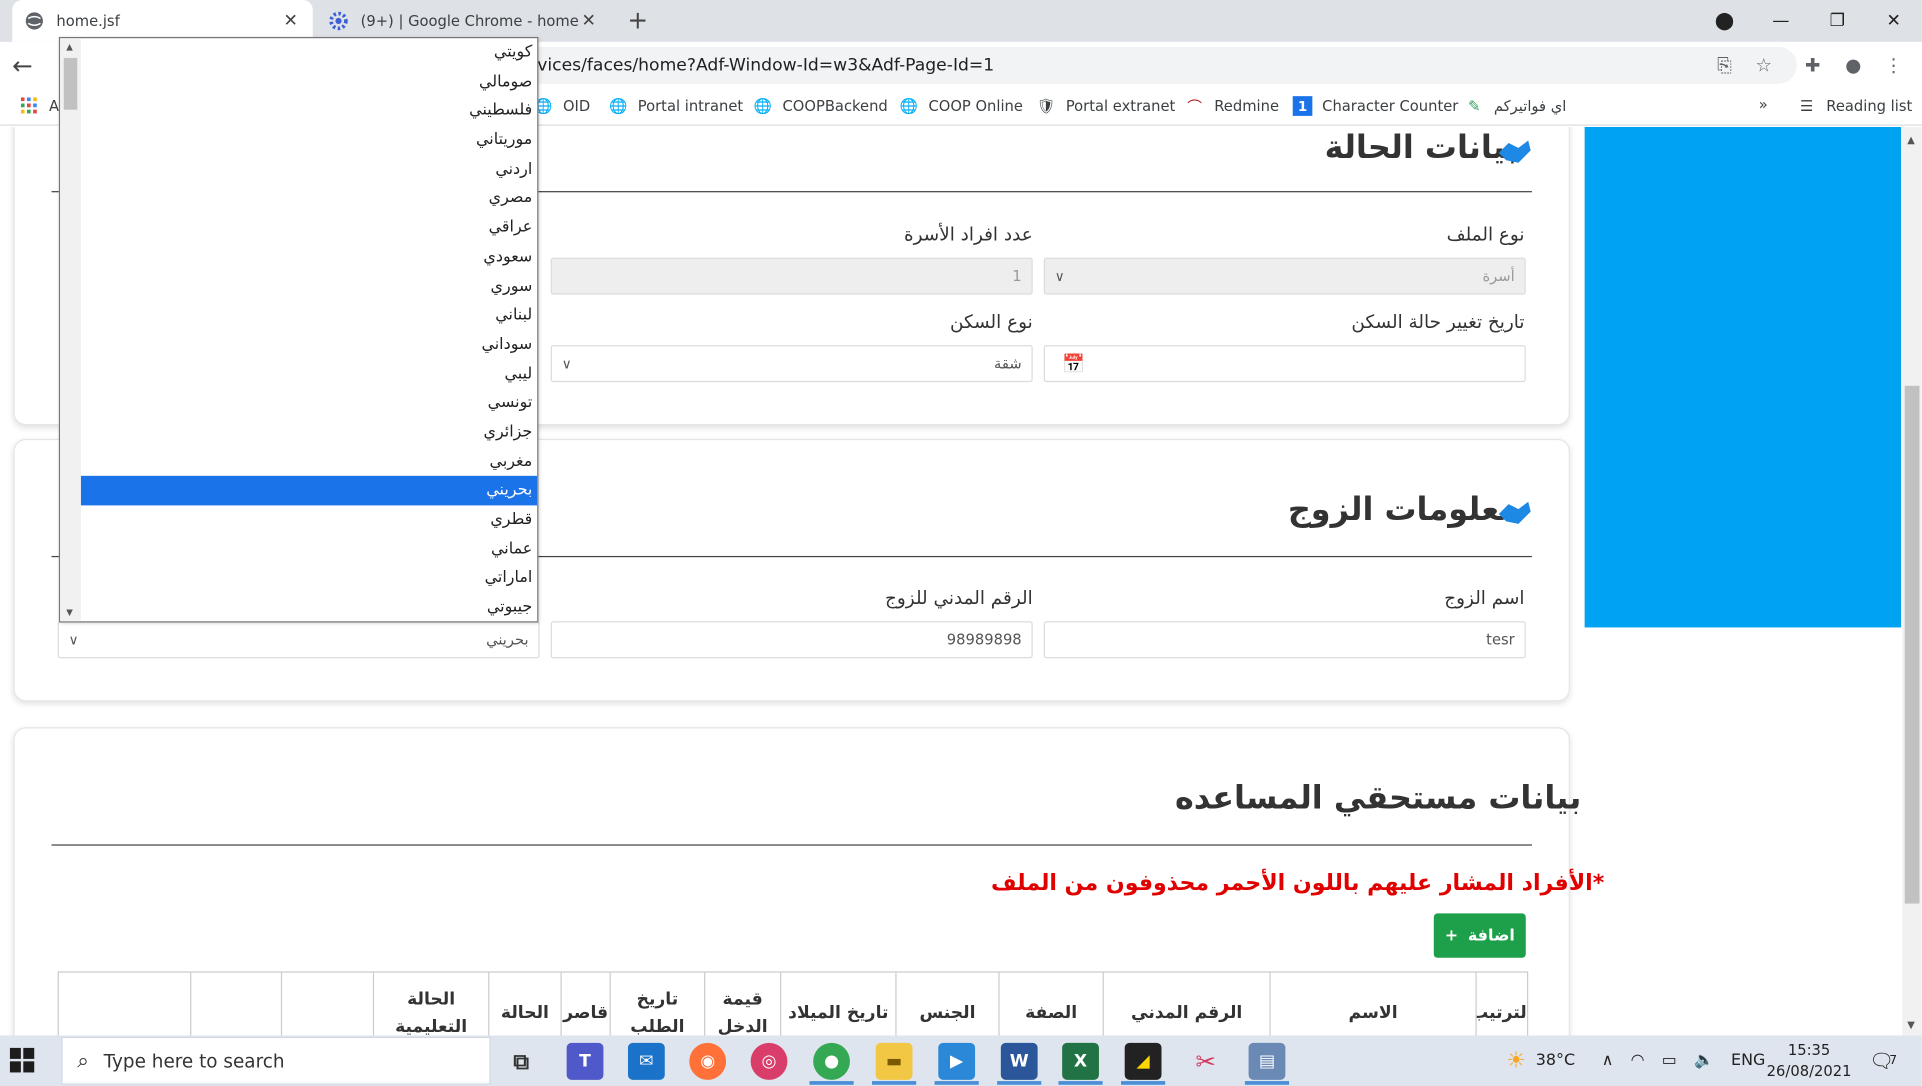  Describe the element at coordinates (1540, 1060) in the screenshot. I see `weather-widget: ☀ 38°C` at that location.